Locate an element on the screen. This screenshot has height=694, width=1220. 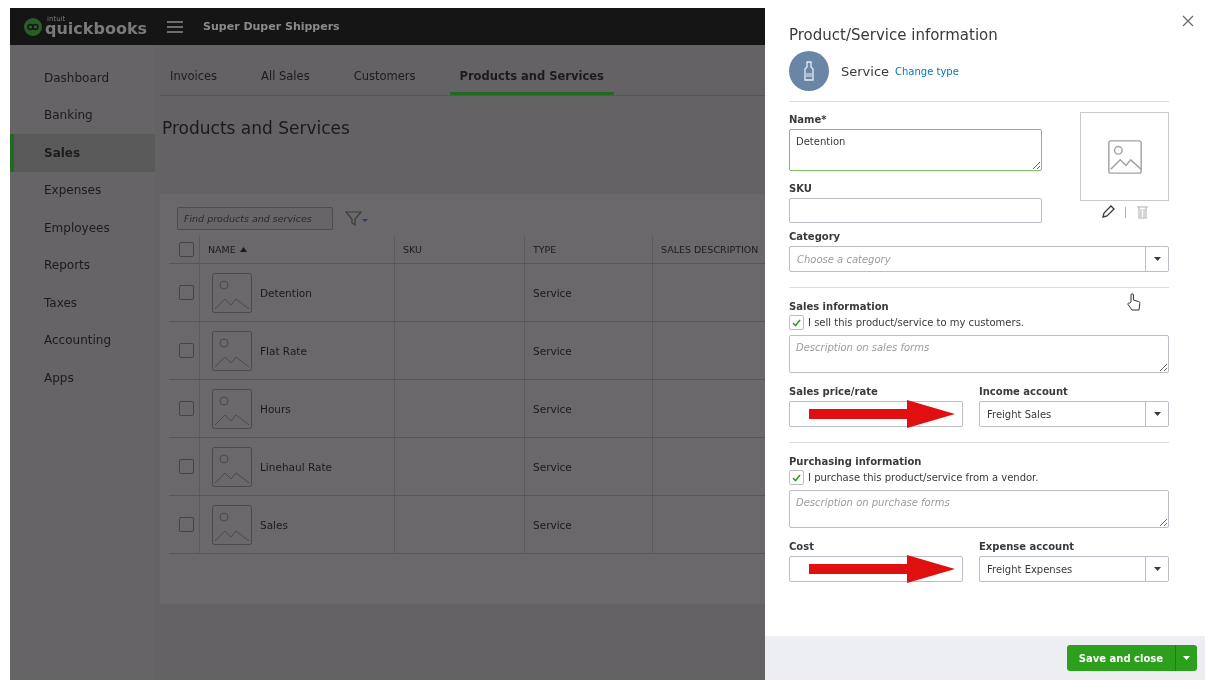
change-type-link: Change type is located at coordinates (927, 71).